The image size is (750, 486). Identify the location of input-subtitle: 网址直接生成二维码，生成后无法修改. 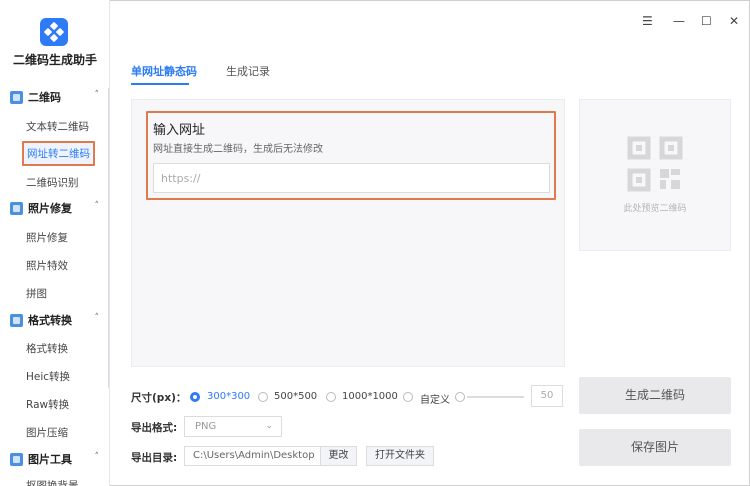
(238, 149).